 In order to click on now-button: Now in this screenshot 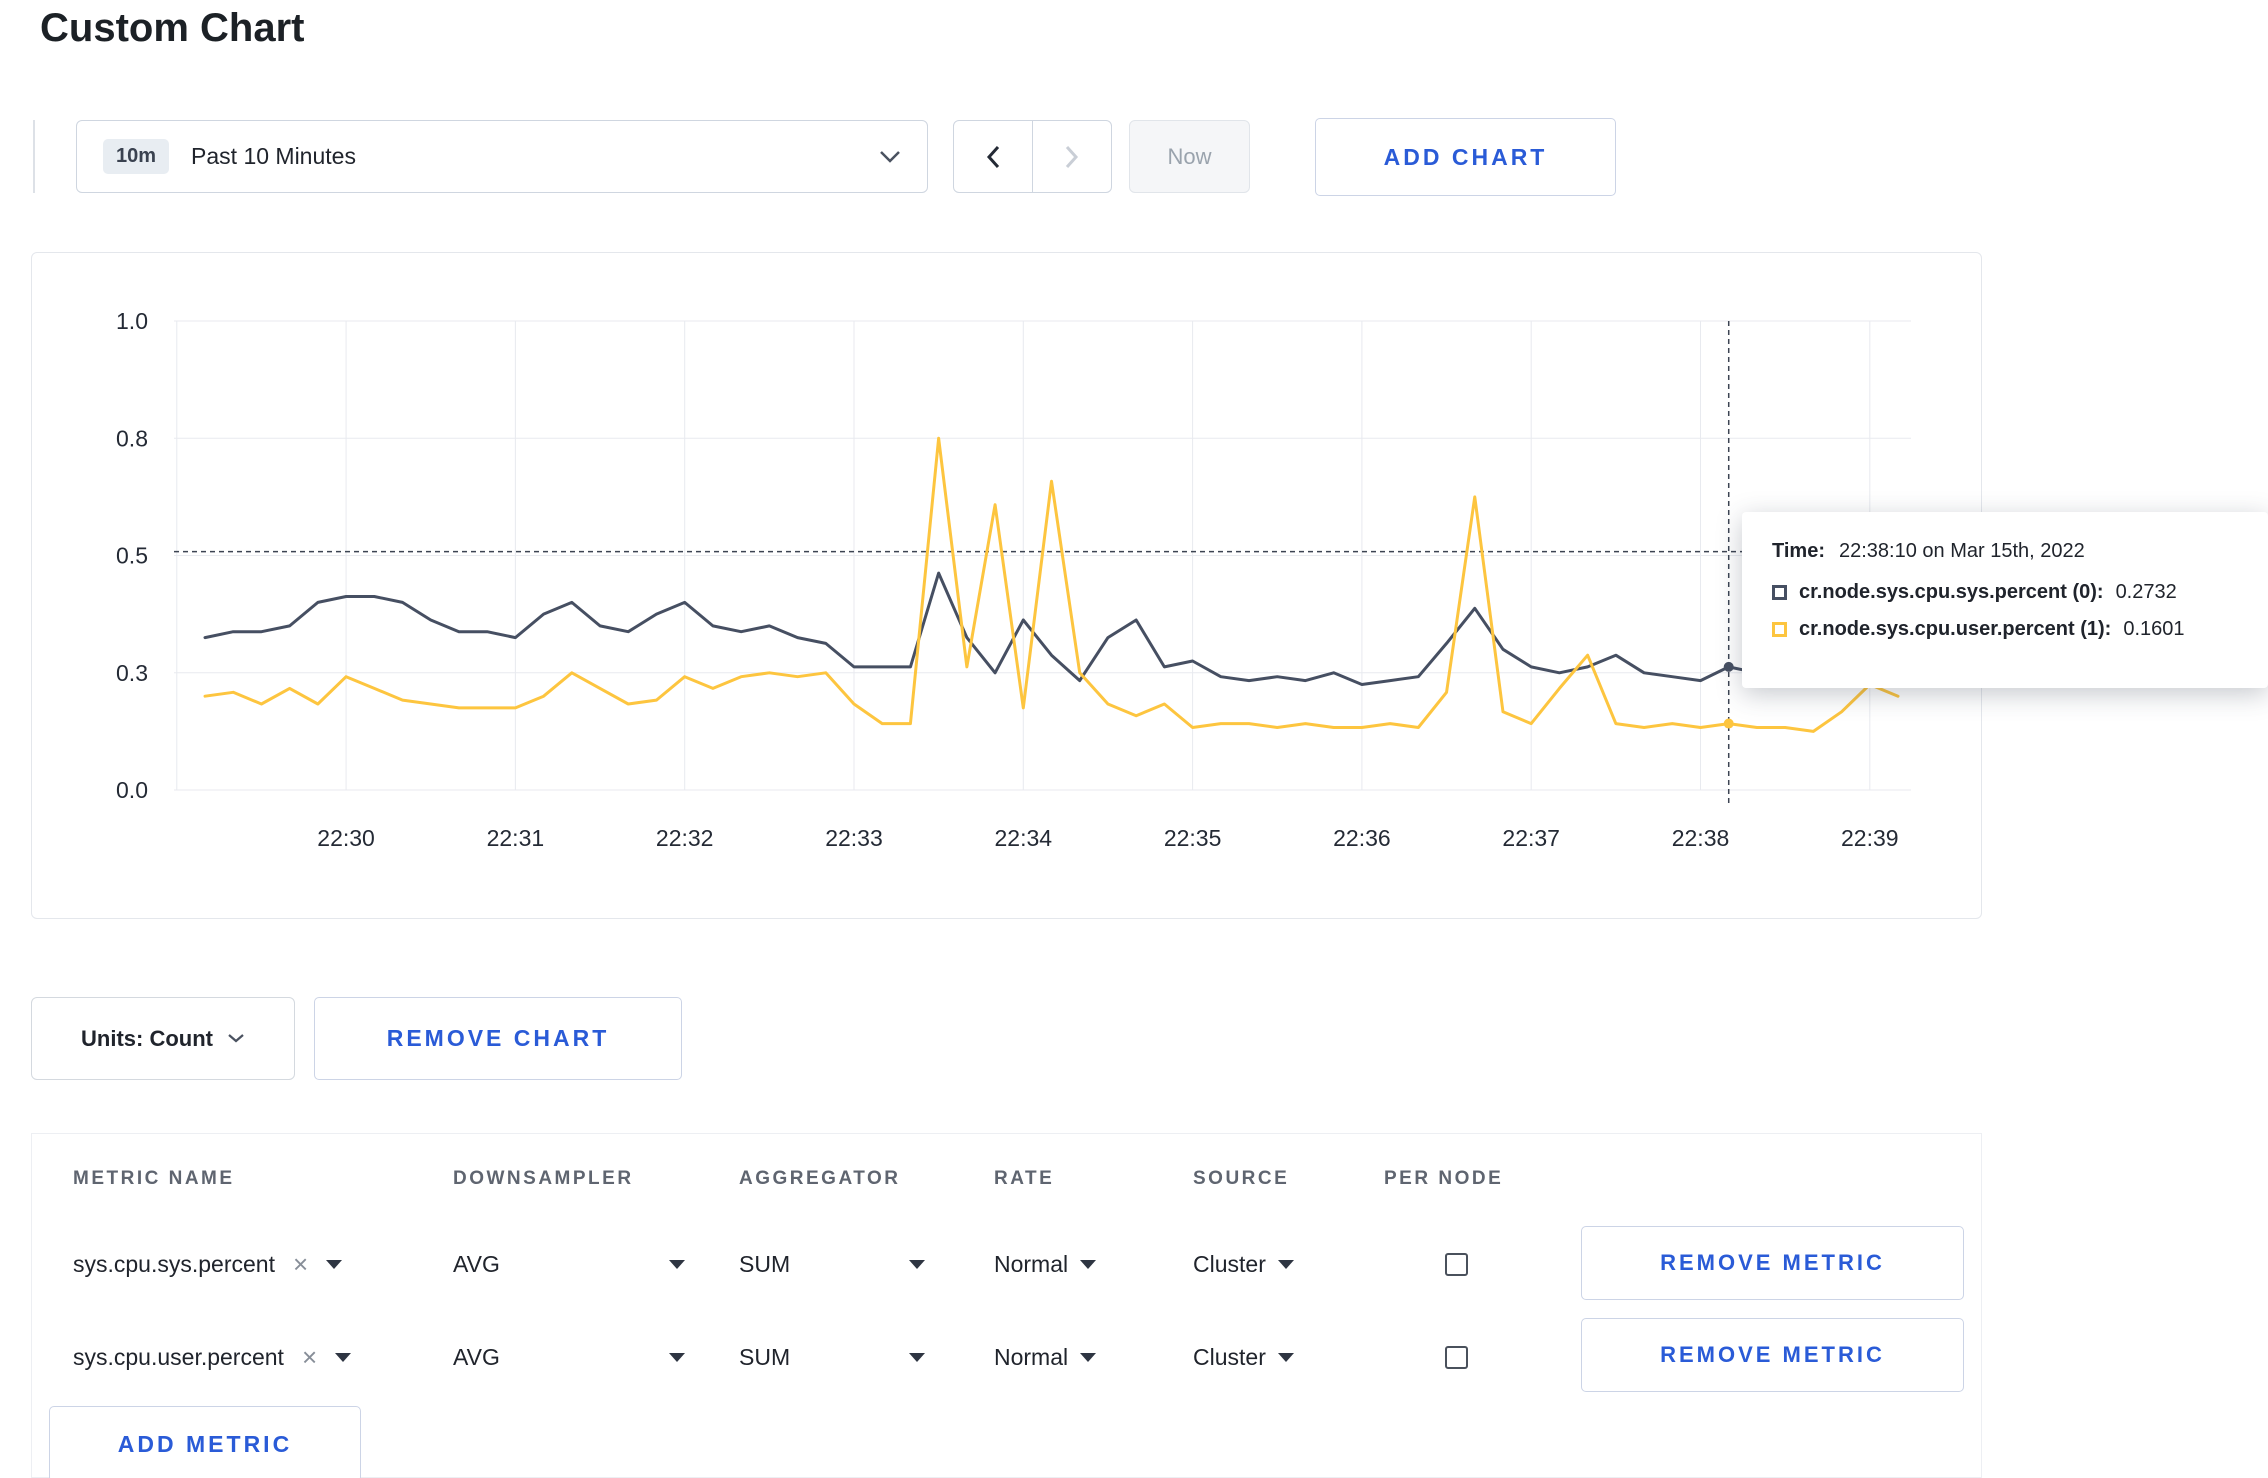, I will do `click(1189, 156)`.